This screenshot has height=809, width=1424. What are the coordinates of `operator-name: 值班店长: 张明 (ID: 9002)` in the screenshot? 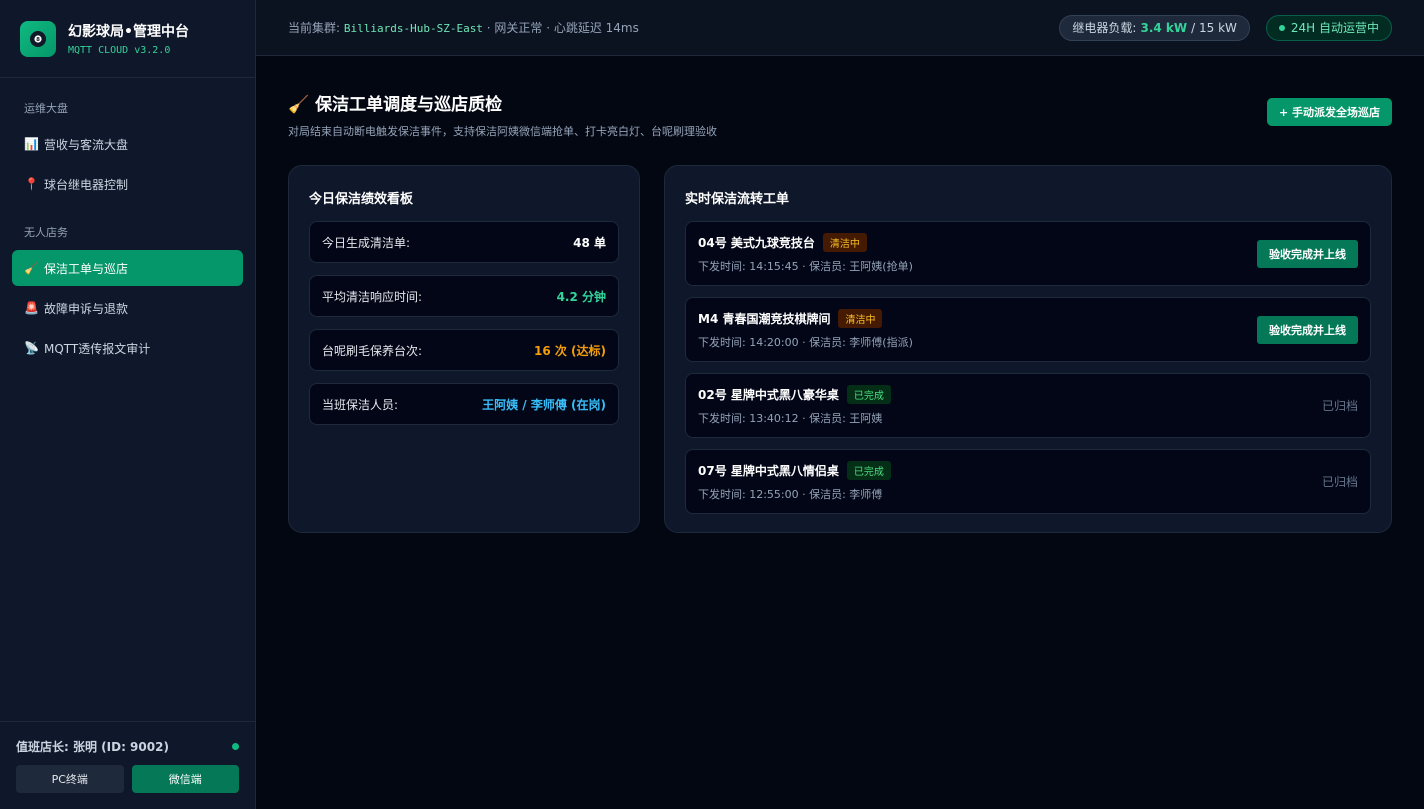 It's located at (92, 747).